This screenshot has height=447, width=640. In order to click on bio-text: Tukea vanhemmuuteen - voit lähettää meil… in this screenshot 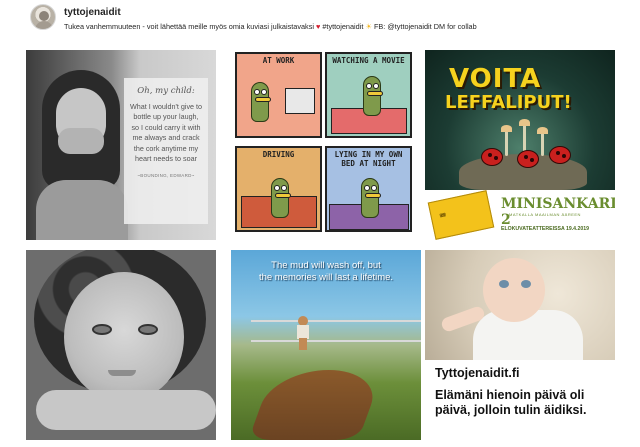, I will do `click(189, 26)`.